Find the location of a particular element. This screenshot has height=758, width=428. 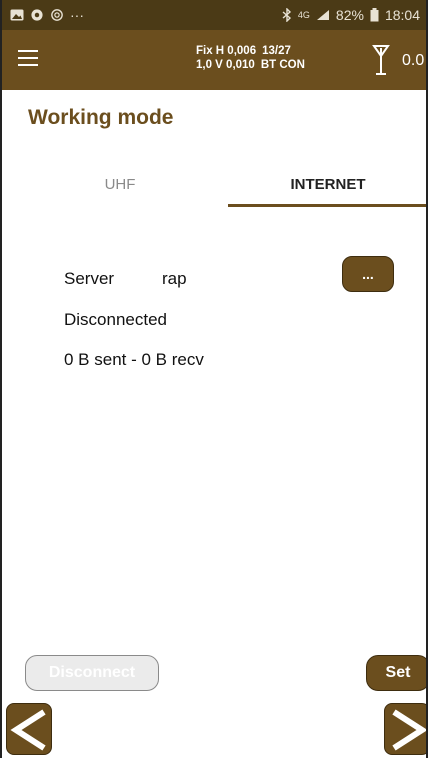

page-title: Working mode is located at coordinates (101, 117).